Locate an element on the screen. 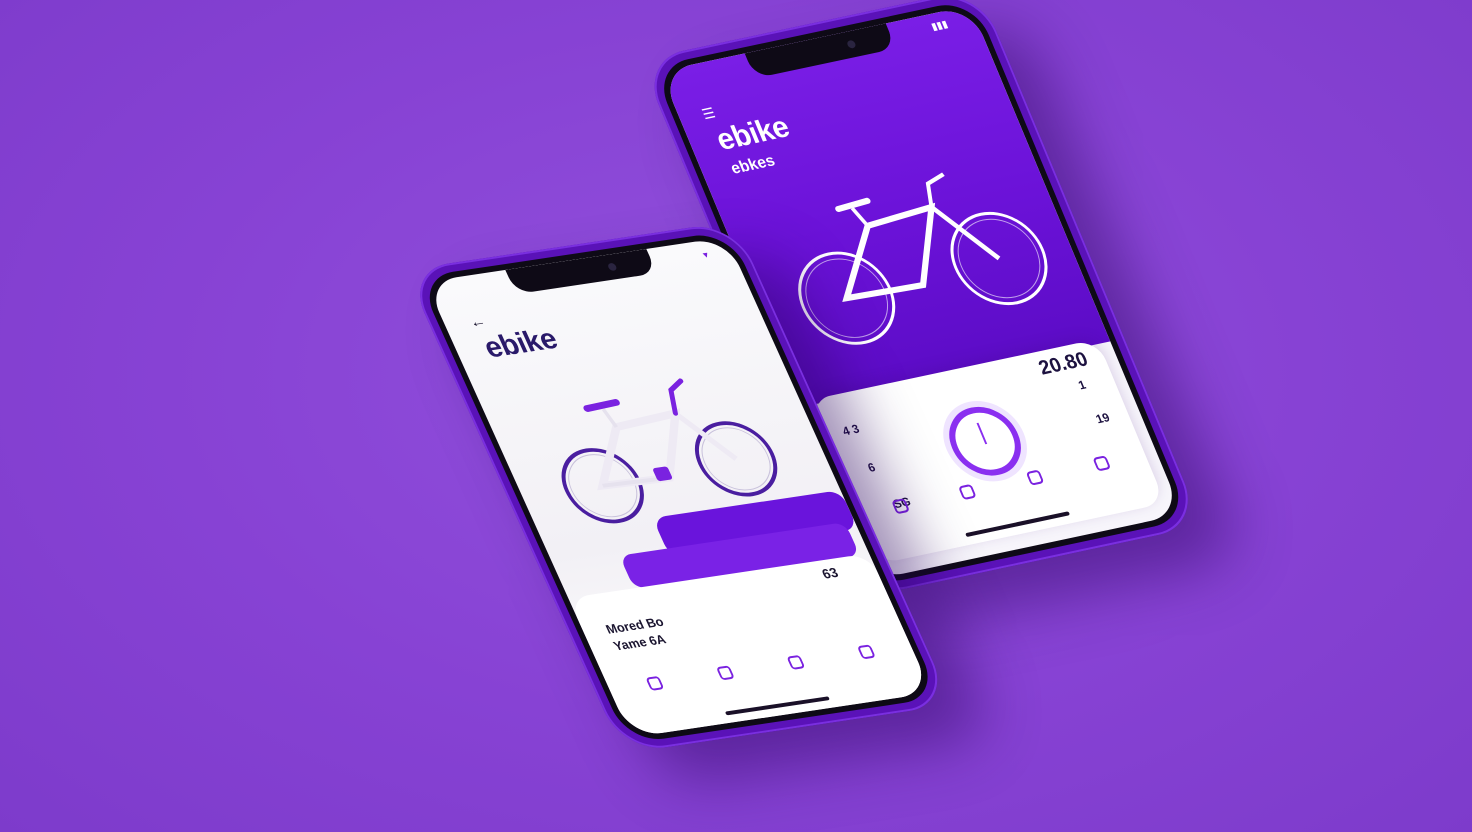  nav-item-ride is located at coordinates (729, 684).